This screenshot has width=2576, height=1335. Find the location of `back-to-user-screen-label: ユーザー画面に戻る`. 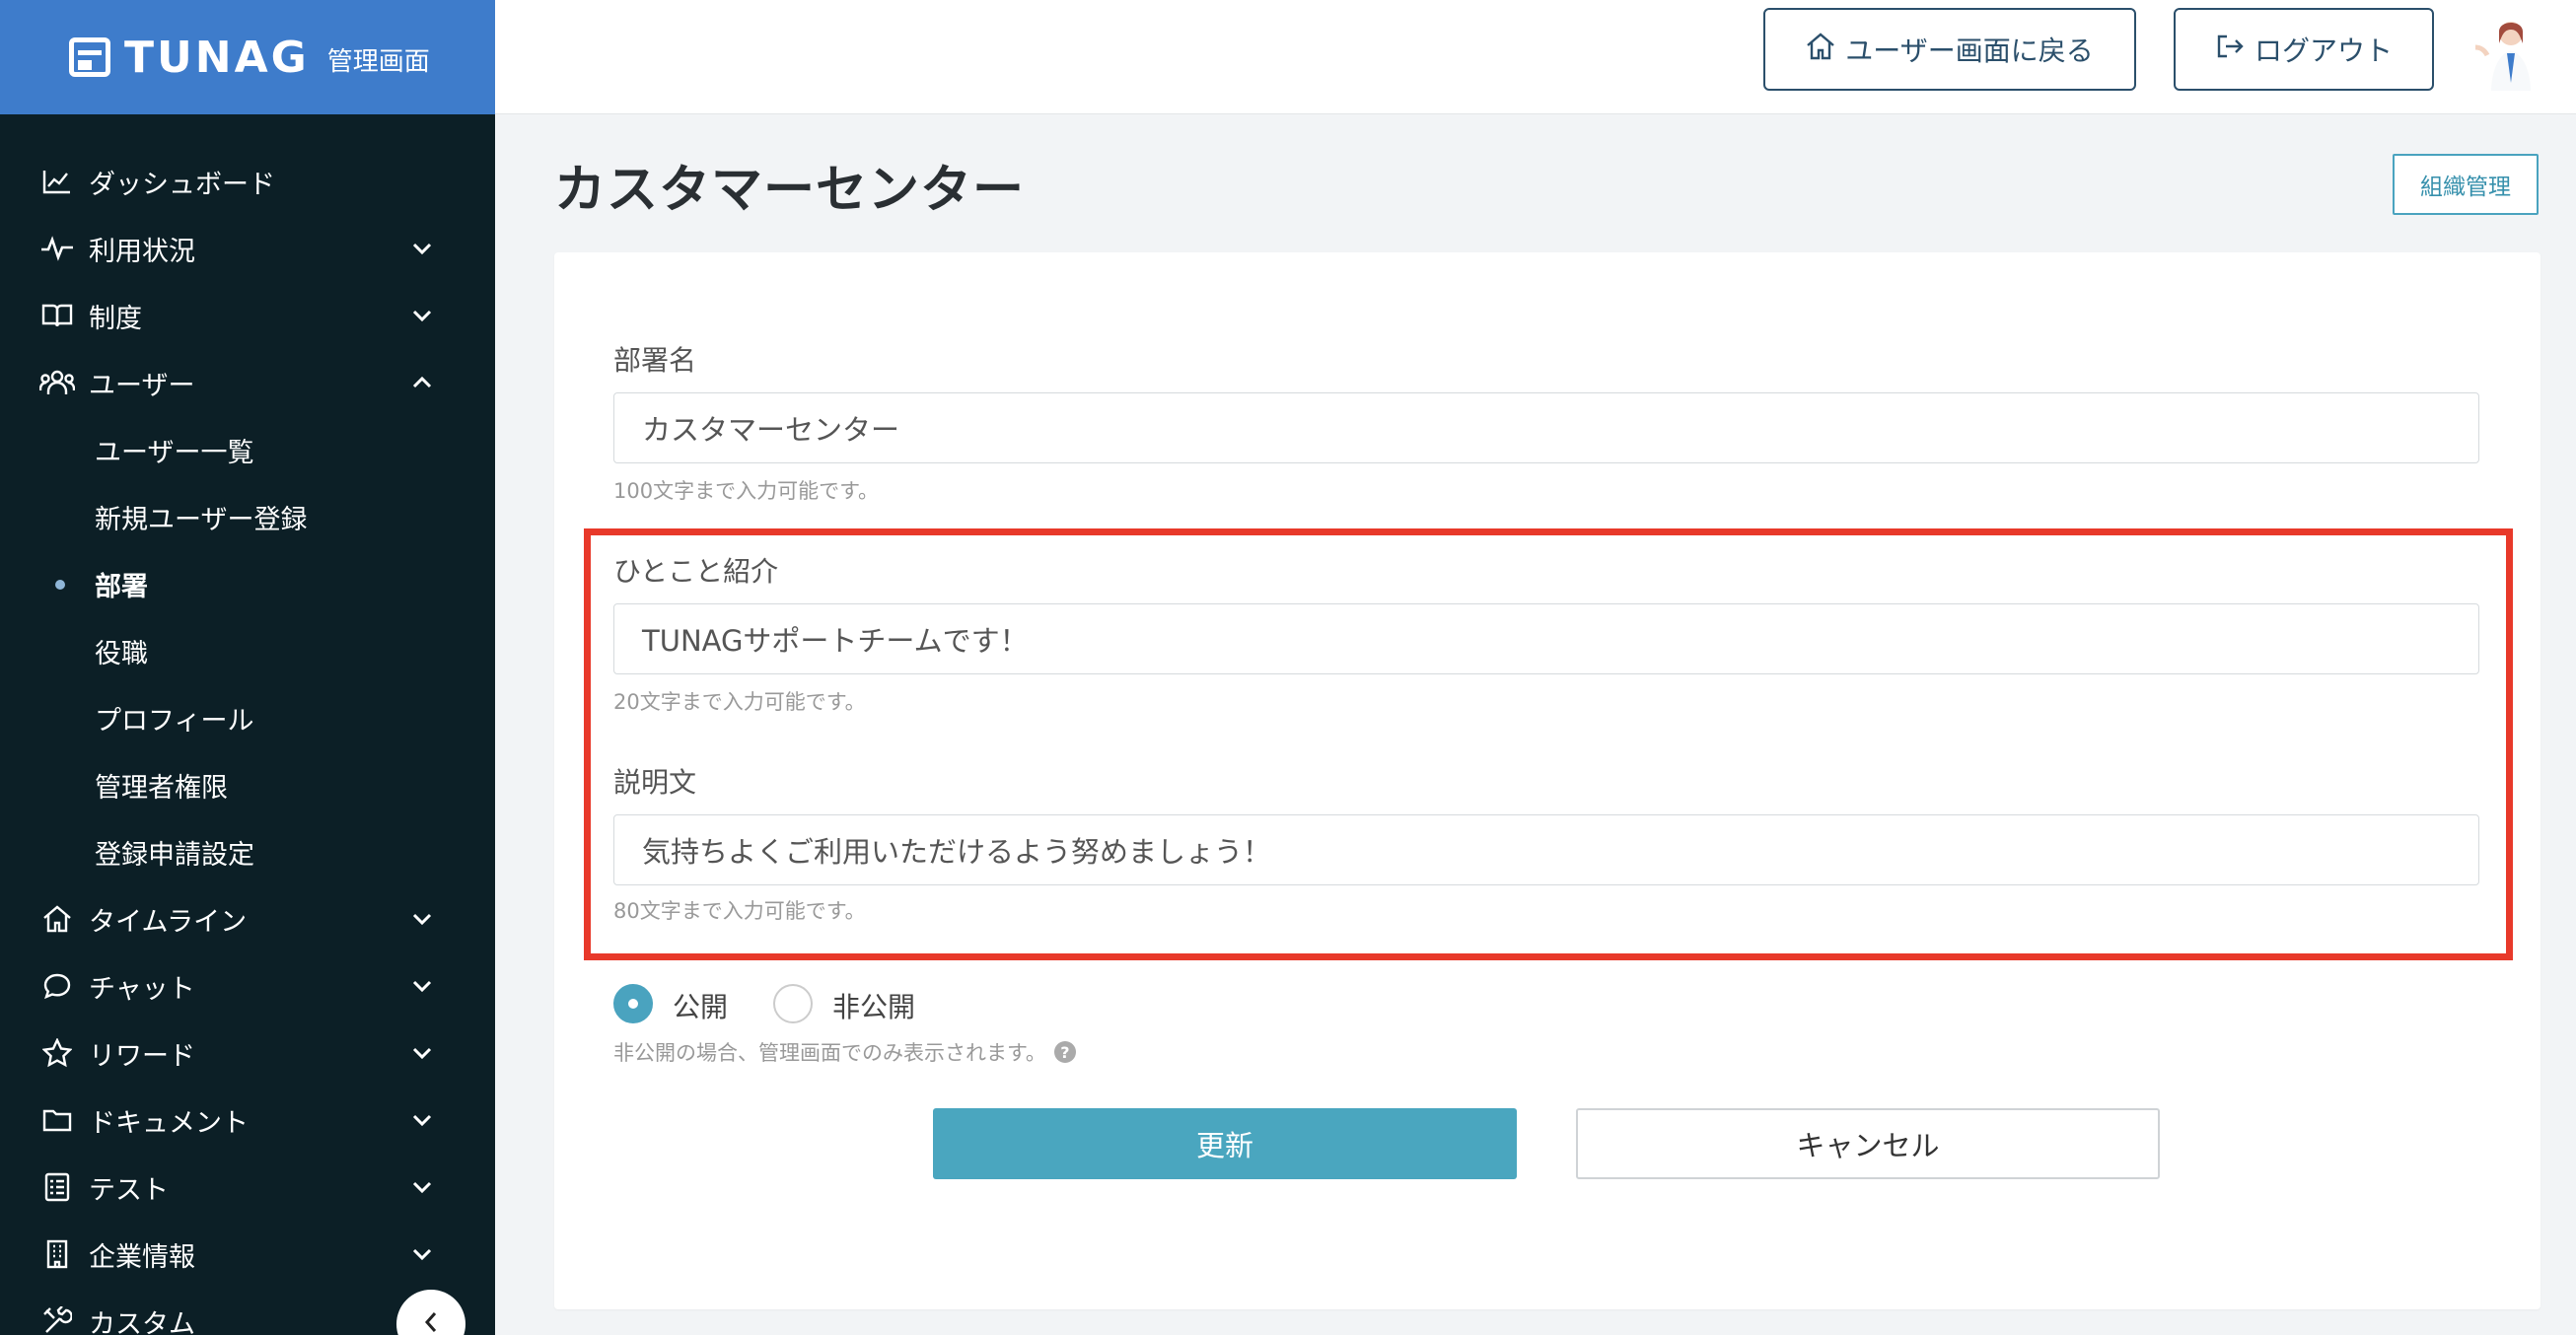

back-to-user-screen-label: ユーザー画面に戻る is located at coordinates (1969, 51).